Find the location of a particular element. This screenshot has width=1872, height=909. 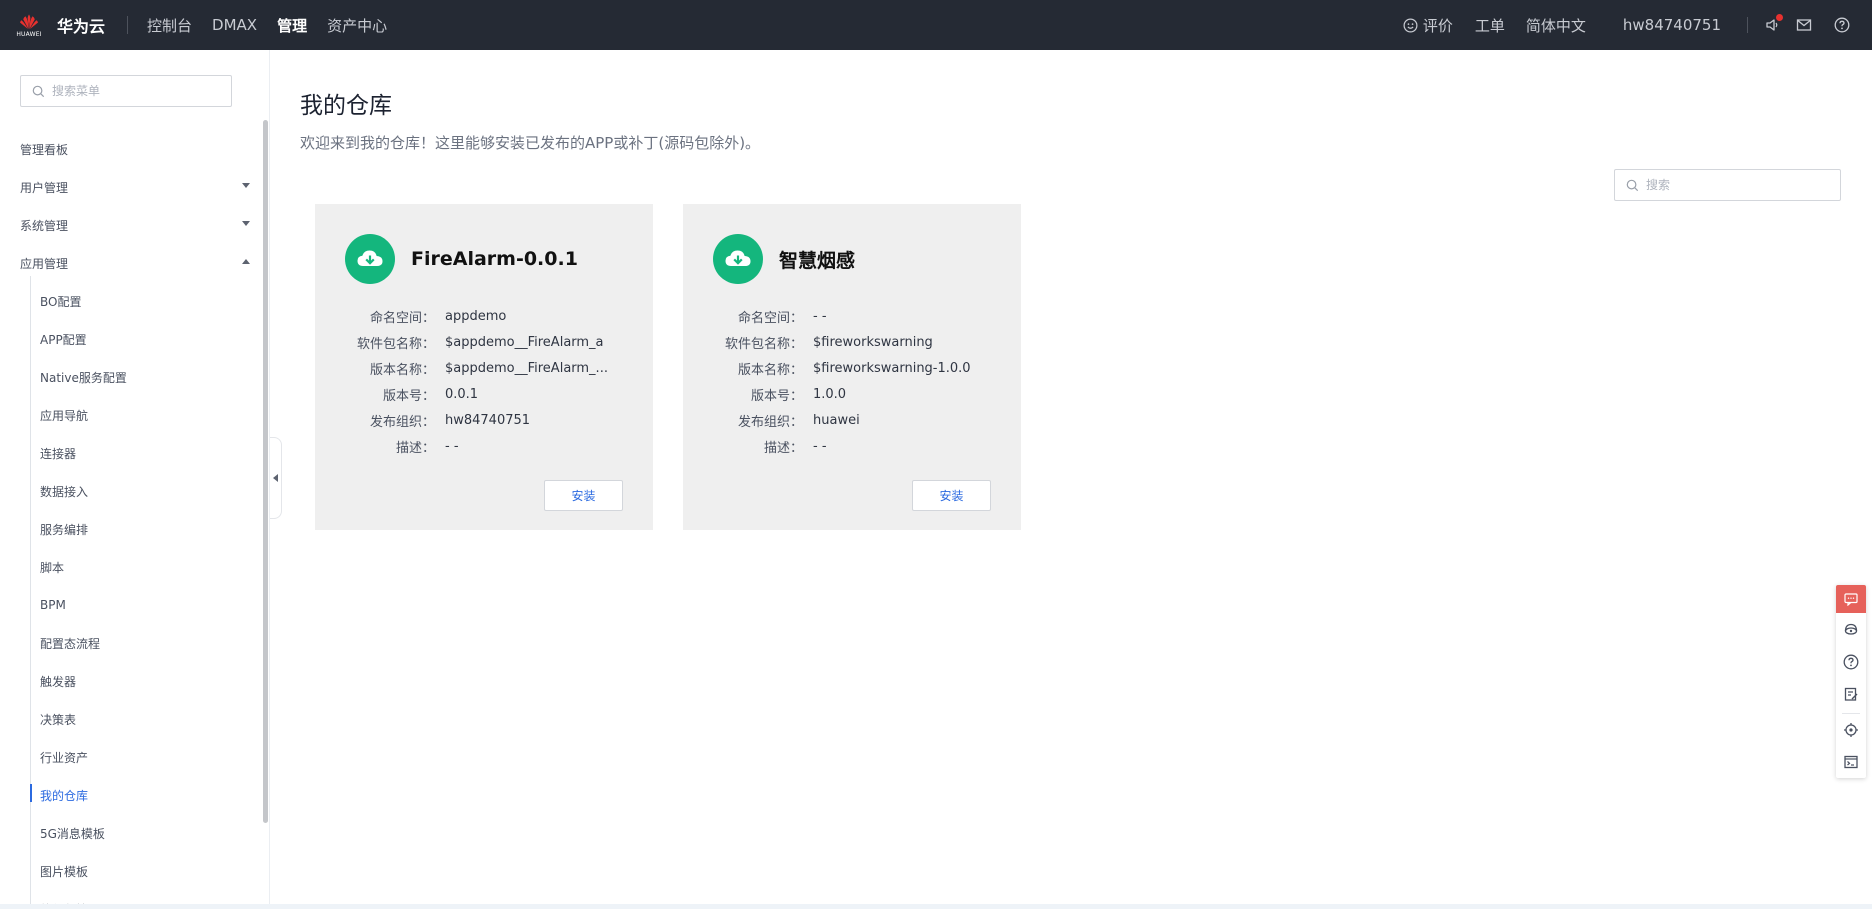

menu-search-input is located at coordinates (137, 91).